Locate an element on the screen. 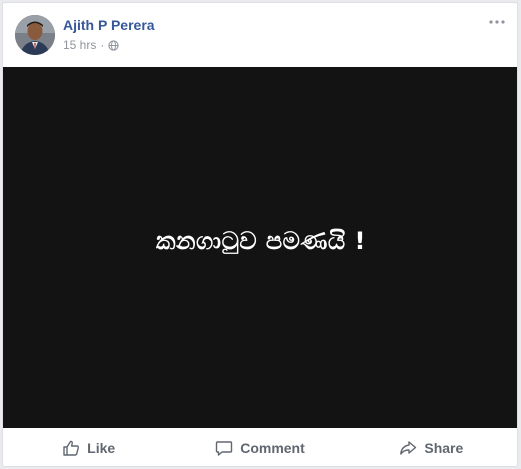  comment-label: Comment is located at coordinates (272, 448).